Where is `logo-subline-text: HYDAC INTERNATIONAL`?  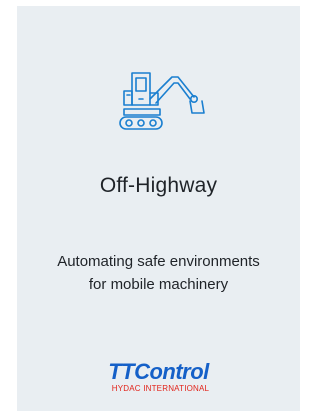
logo-subline-text: HYDAC INTERNATIONAL is located at coordinates (160, 388).